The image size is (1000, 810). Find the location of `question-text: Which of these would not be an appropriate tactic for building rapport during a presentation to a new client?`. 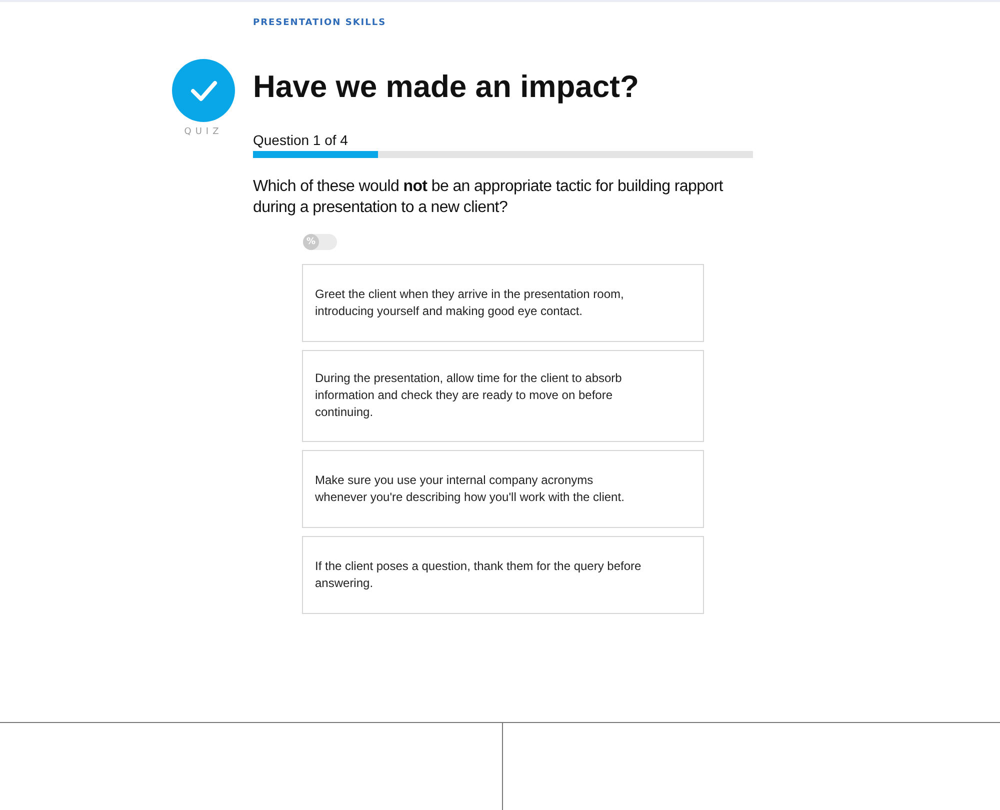

question-text: Which of these would not be an appropriate tactic for building rapport during a presentation to a new client? is located at coordinates (488, 197).